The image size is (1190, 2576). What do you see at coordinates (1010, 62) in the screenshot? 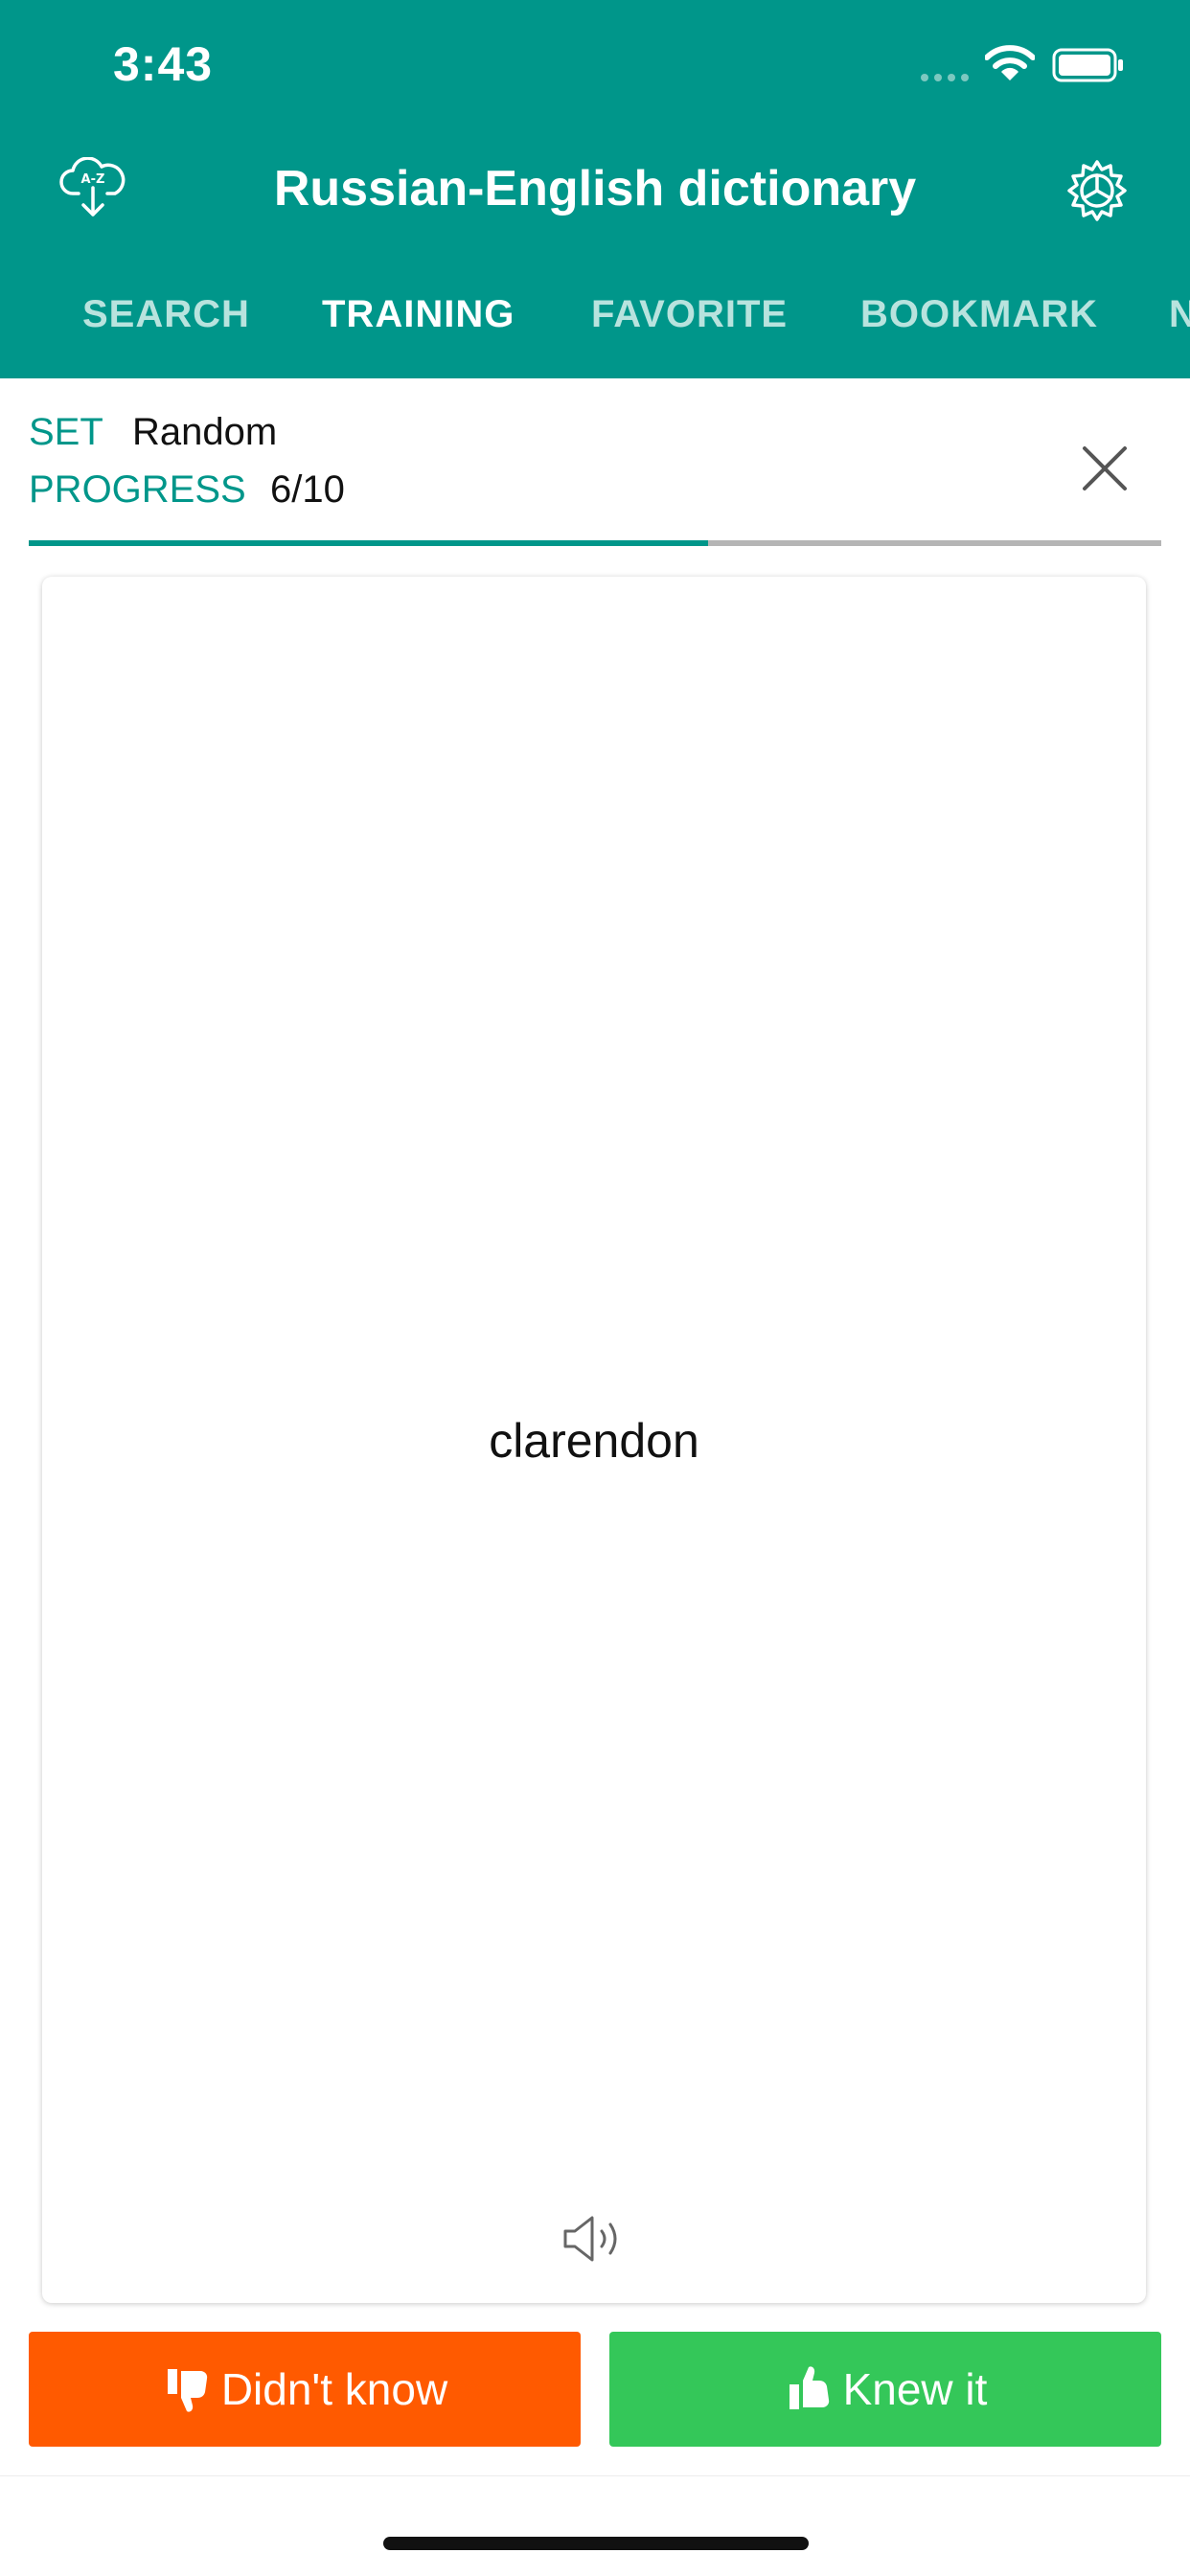
I see `wifi-icon` at bounding box center [1010, 62].